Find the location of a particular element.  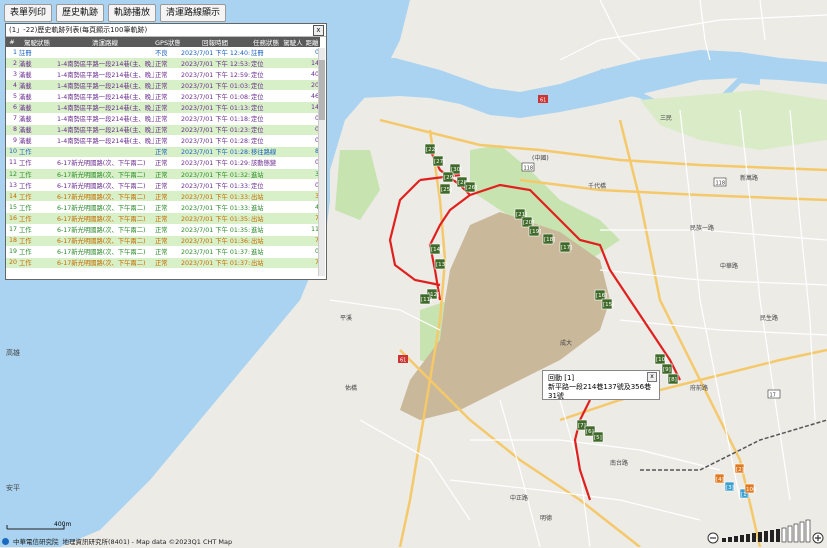

map-label: 高雄 is located at coordinates (13, 352).